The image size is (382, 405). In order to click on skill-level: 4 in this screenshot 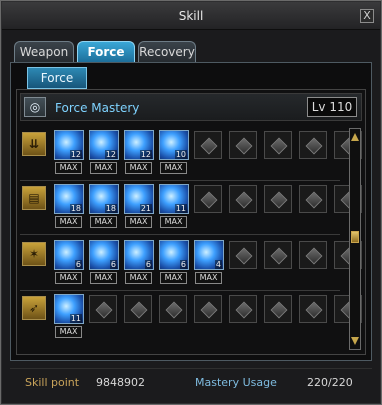, I will do `click(218, 264)`.